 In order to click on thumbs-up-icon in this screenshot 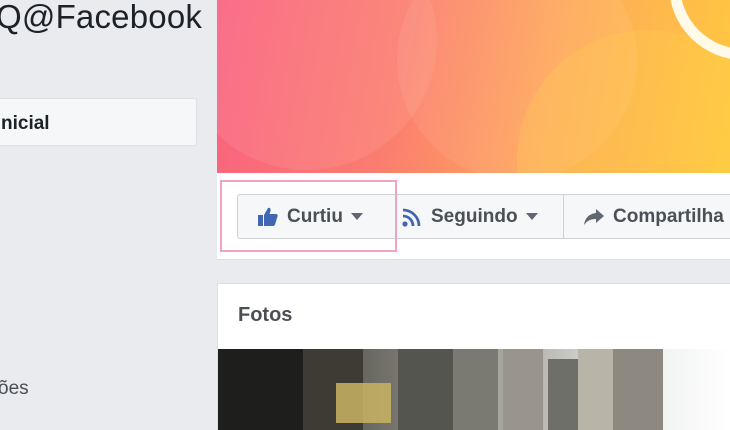, I will do `click(268, 216)`.